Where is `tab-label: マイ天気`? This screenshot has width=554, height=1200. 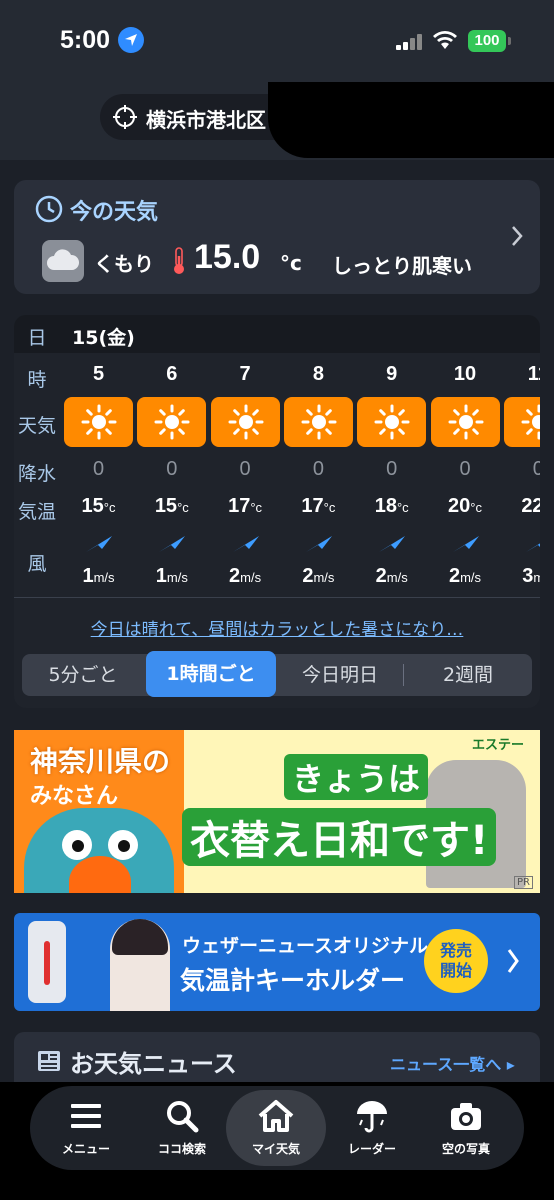
tab-label: マイ天気 is located at coordinates (275, 1149).